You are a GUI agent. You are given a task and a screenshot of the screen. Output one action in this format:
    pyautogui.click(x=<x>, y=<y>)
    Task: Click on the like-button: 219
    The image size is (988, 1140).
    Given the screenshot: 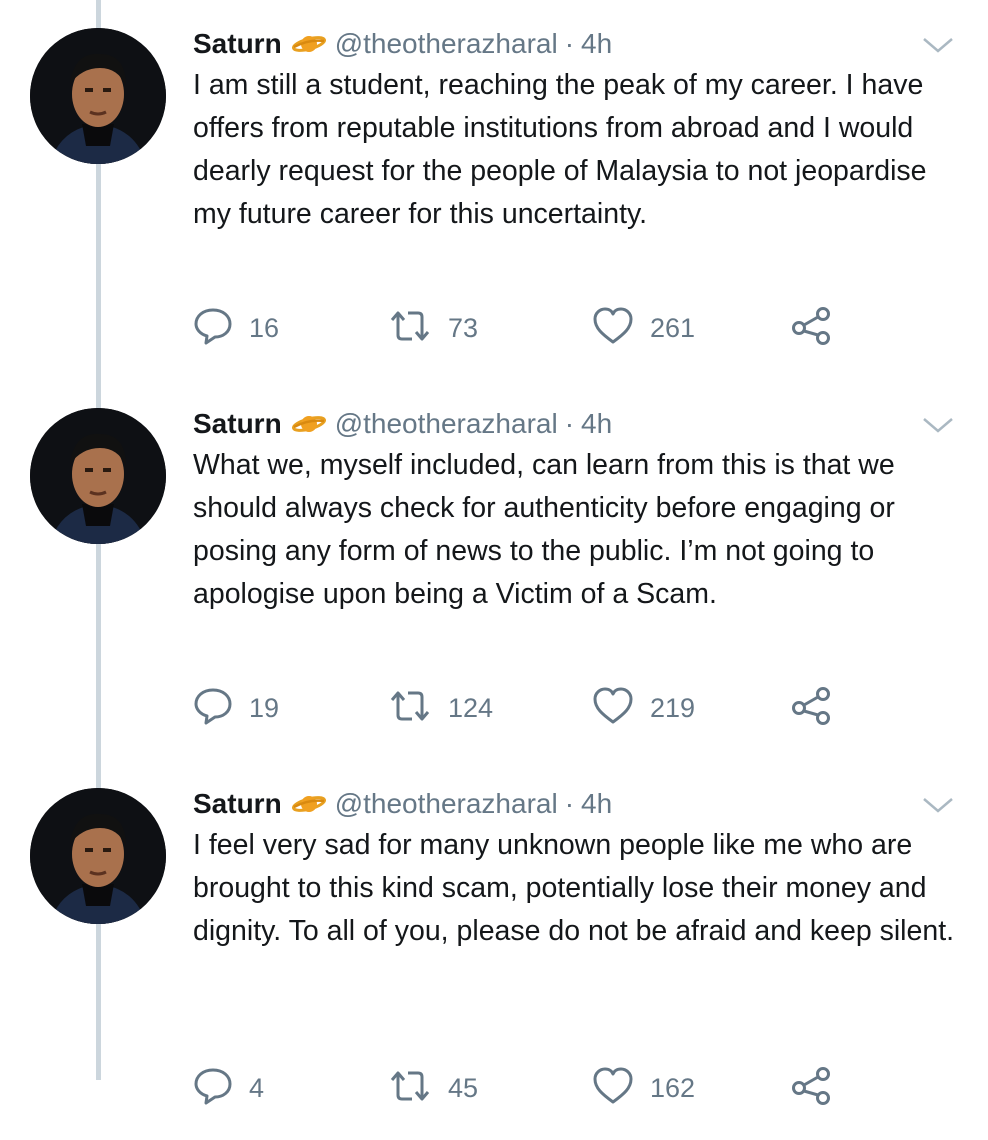 What is the action you would take?
    pyautogui.click(x=643, y=708)
    